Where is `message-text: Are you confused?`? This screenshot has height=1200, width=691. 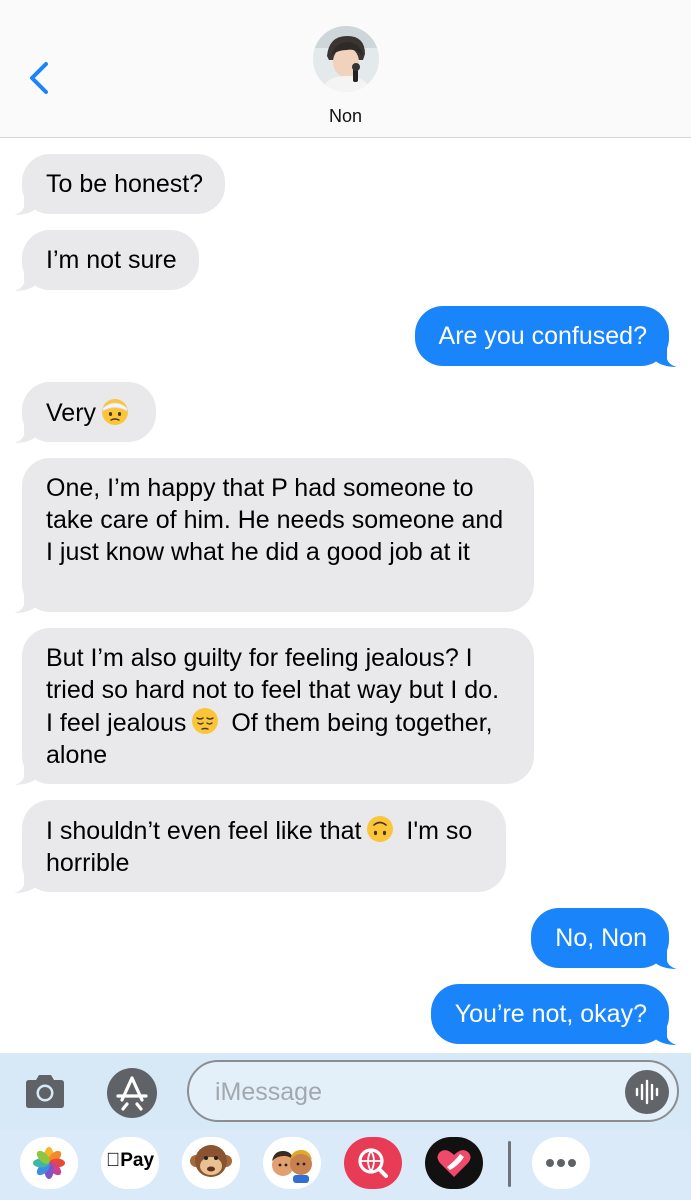
message-text: Are you confused? is located at coordinates (542, 336).